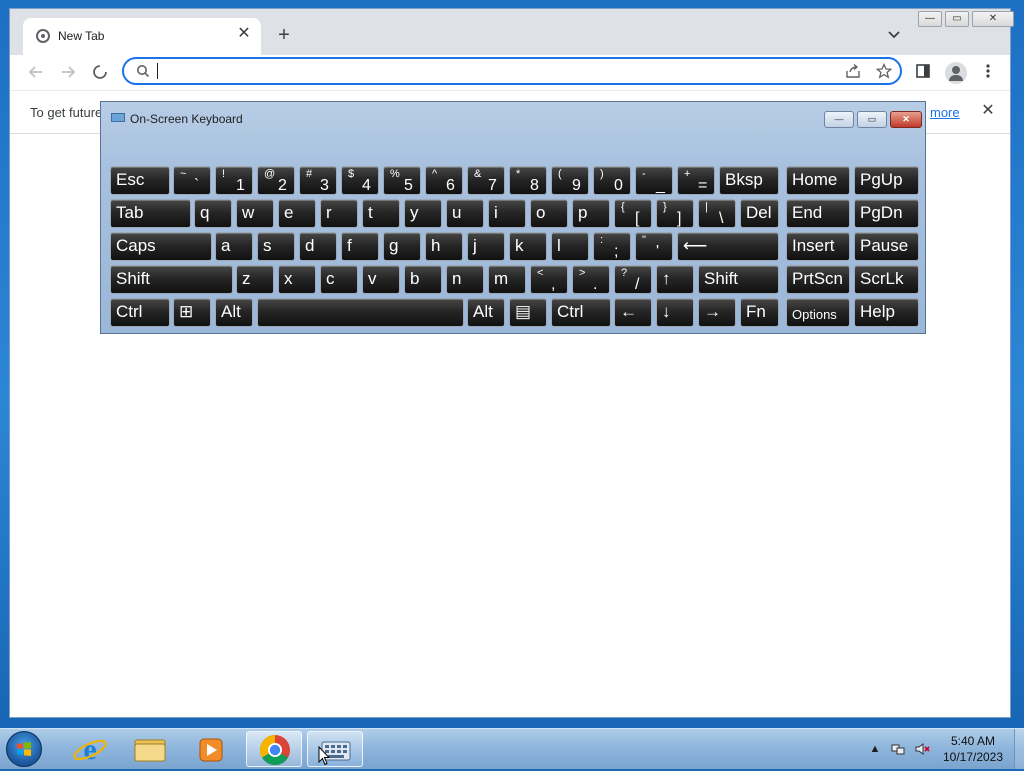  What do you see at coordinates (988, 111) in the screenshot?
I see `info-bar-close-icon: ✕` at bounding box center [988, 111].